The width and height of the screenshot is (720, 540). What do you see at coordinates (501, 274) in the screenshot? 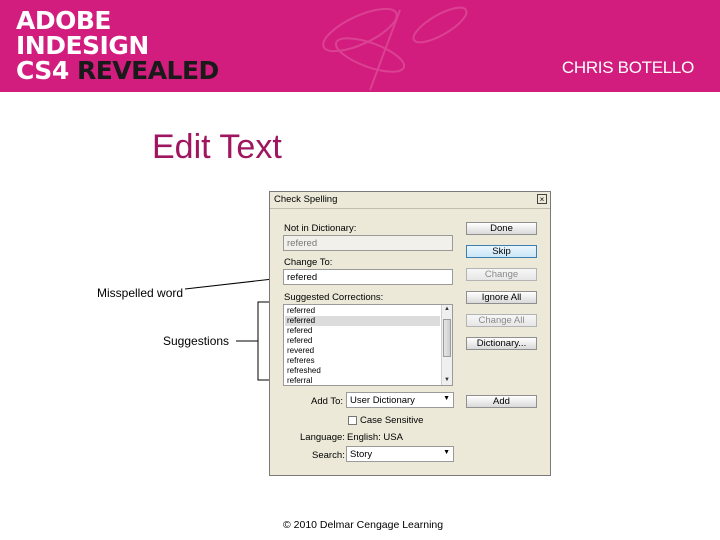
I see `change-button: Change` at bounding box center [501, 274].